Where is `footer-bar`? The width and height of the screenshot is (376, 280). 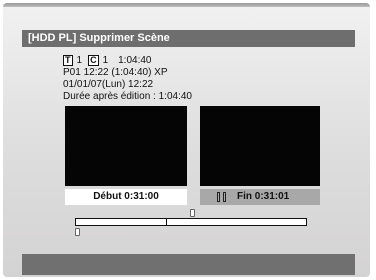
footer-bar is located at coordinates (188, 264).